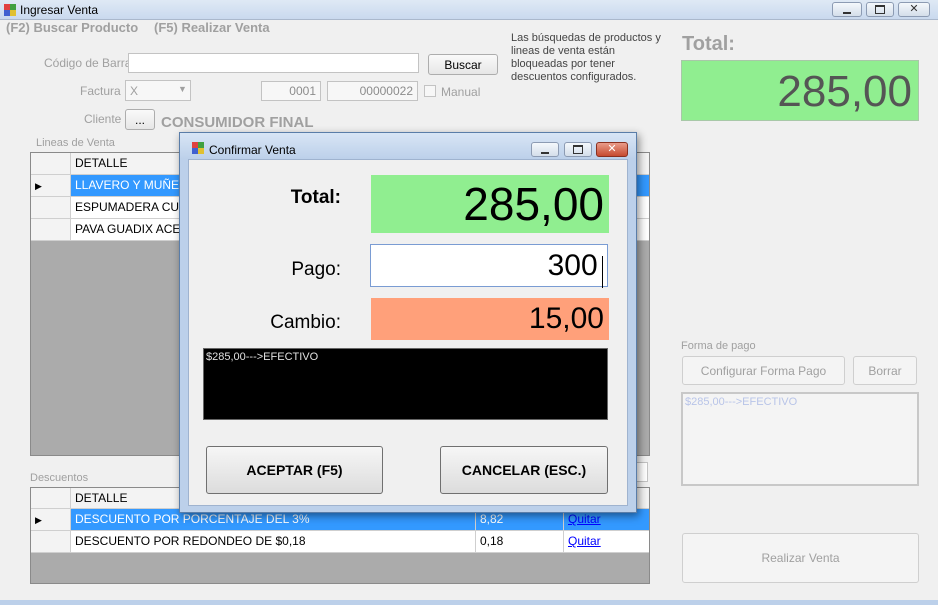 The width and height of the screenshot is (938, 605). I want to click on total-display: 285,00, so click(800, 90).